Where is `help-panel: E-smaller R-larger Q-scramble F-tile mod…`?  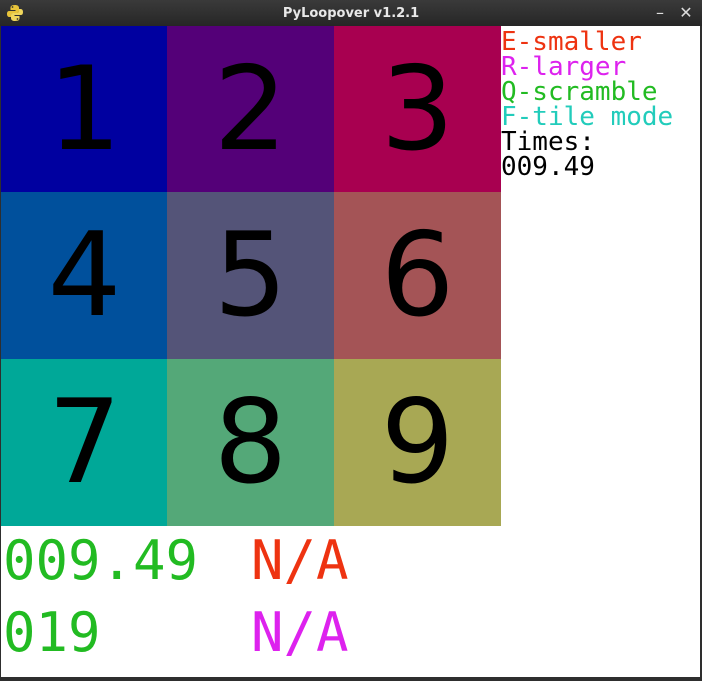 help-panel: E-smaller R-larger Q-scramble F-tile mod… is located at coordinates (587, 105).